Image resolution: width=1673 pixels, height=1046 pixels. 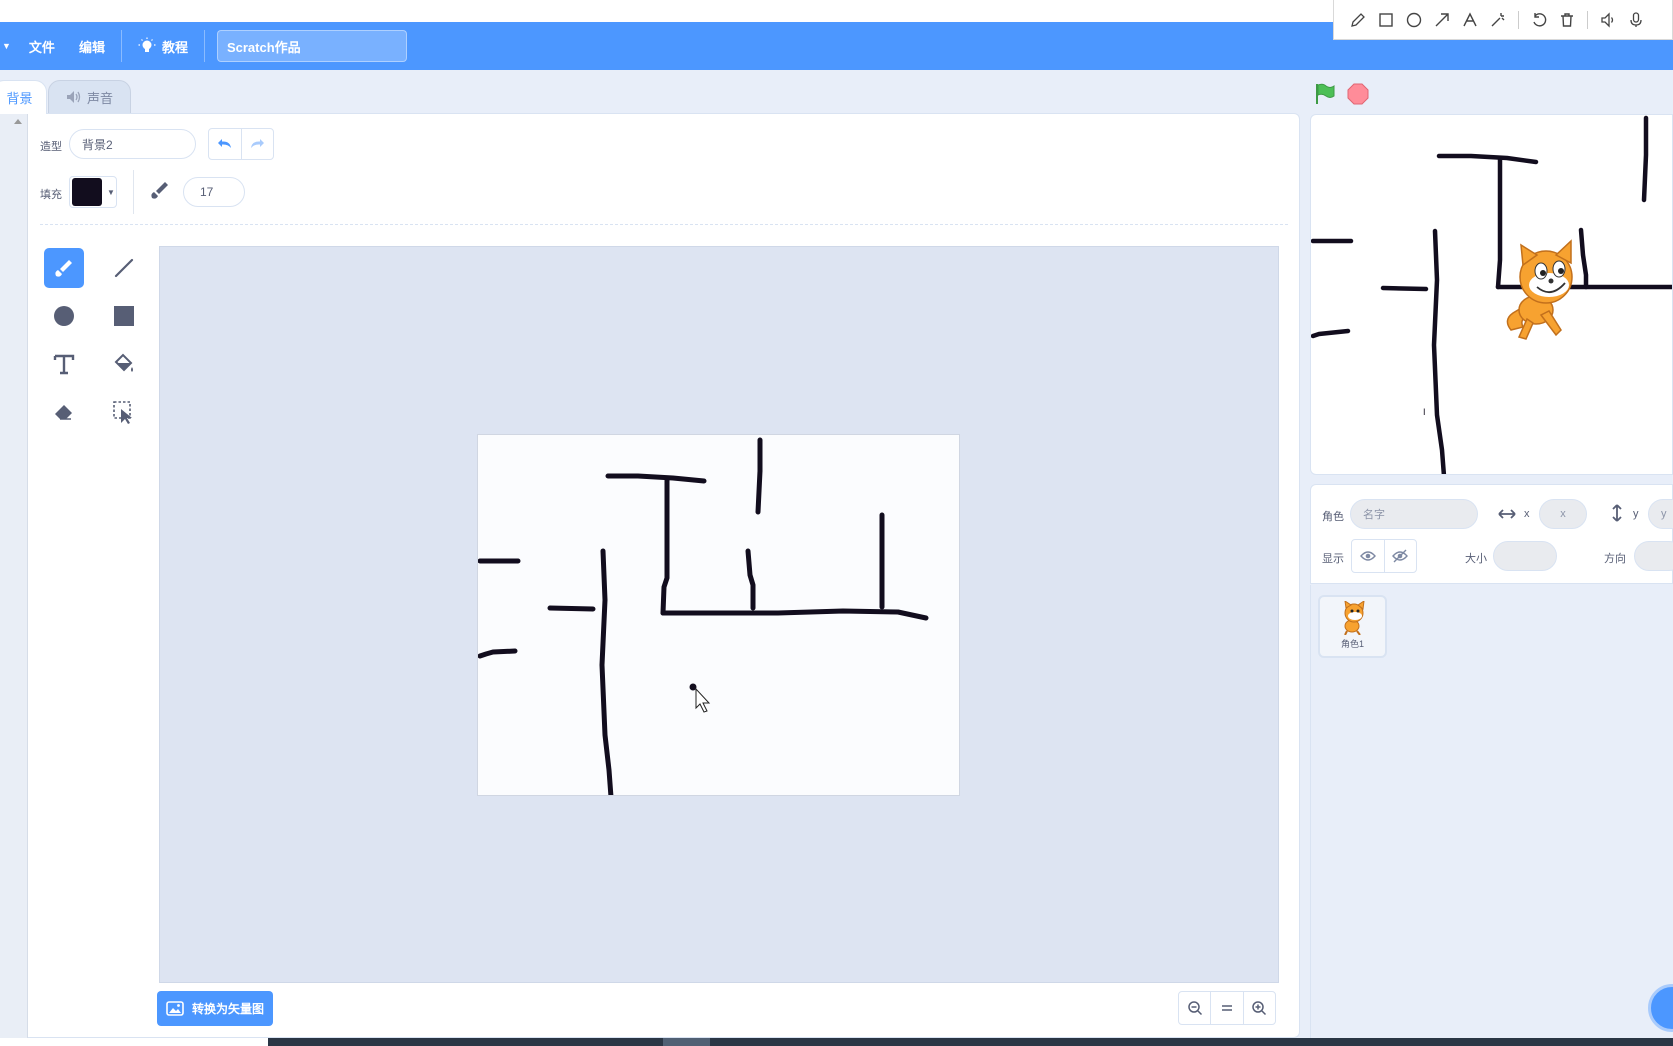 I want to click on direction-label: 方向, so click(x=1615, y=559).